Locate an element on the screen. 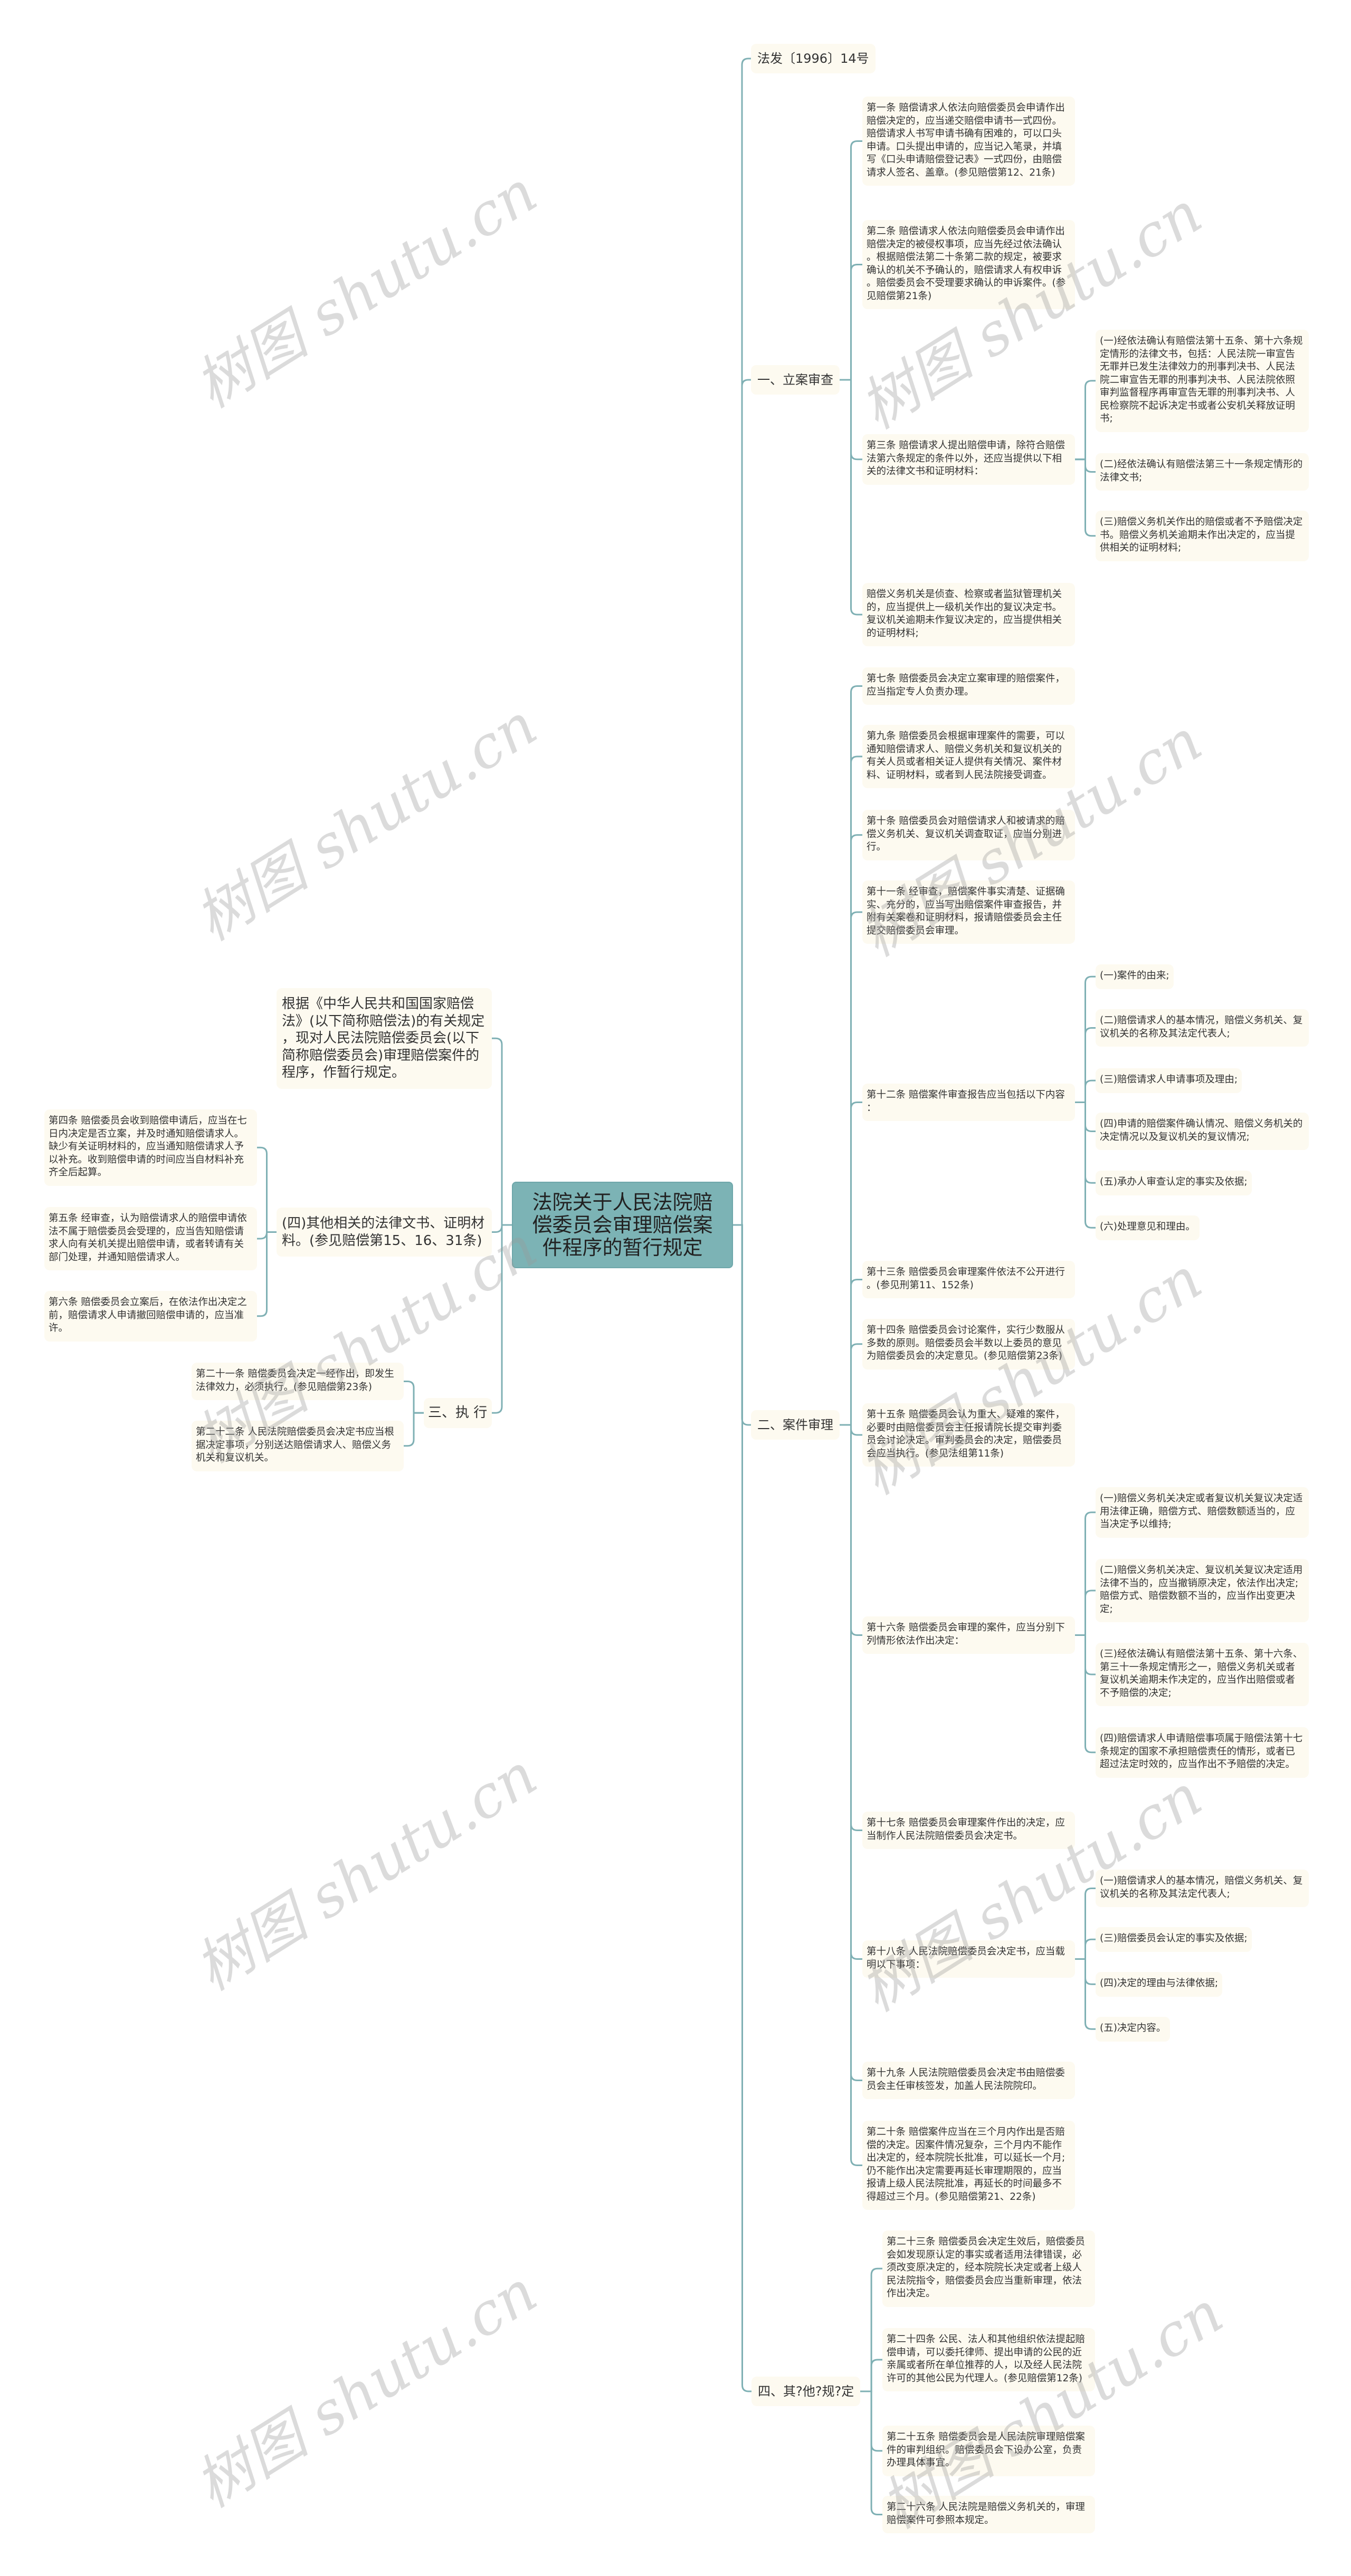 The width and height of the screenshot is (1351, 2576). article-19-node: 第十九条 人民法院赔偿委员会决定书由赔偿委员会主任审核签发，加盖人民法院院印。 is located at coordinates (968, 2080).